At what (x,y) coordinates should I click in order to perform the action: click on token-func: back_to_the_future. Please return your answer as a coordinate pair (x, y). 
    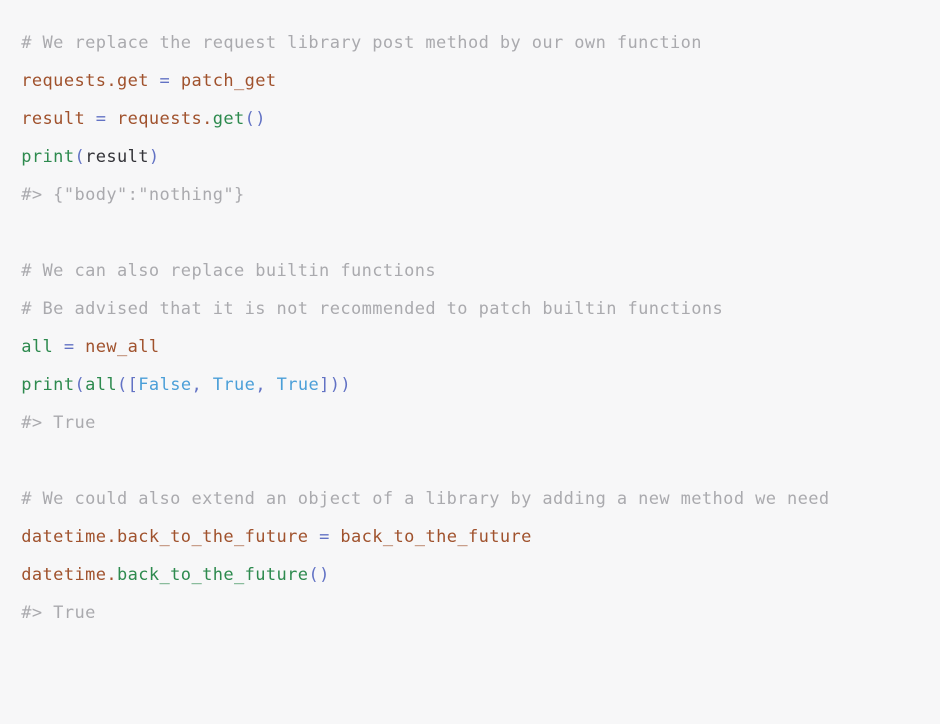
    Looking at the image, I should click on (213, 575).